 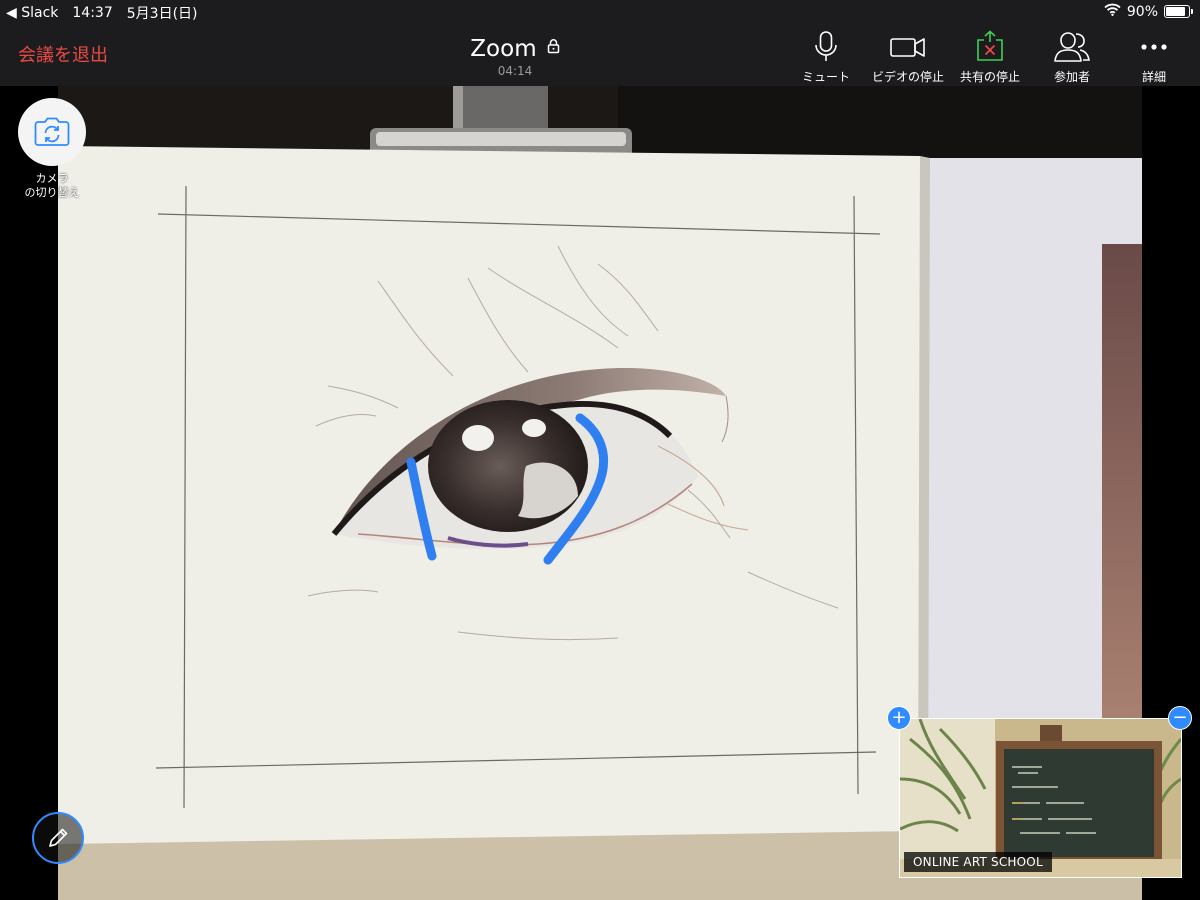 What do you see at coordinates (162, 14) in the screenshot?
I see `status-date: 5月3日(日)` at bounding box center [162, 14].